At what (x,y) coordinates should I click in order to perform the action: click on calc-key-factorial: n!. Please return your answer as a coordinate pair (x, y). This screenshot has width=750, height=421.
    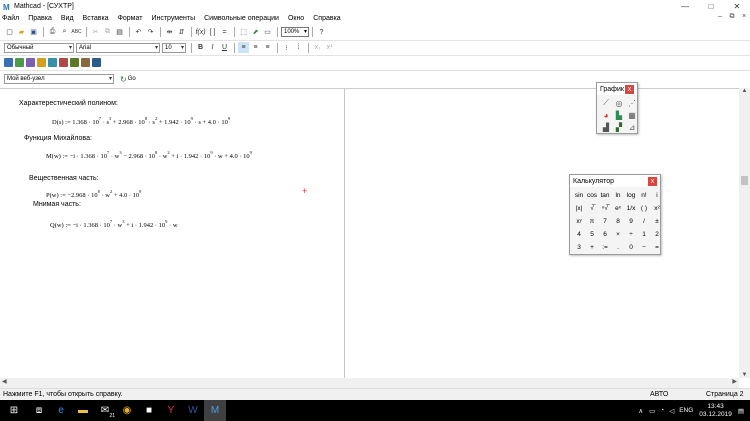
    Looking at the image, I should click on (644, 195).